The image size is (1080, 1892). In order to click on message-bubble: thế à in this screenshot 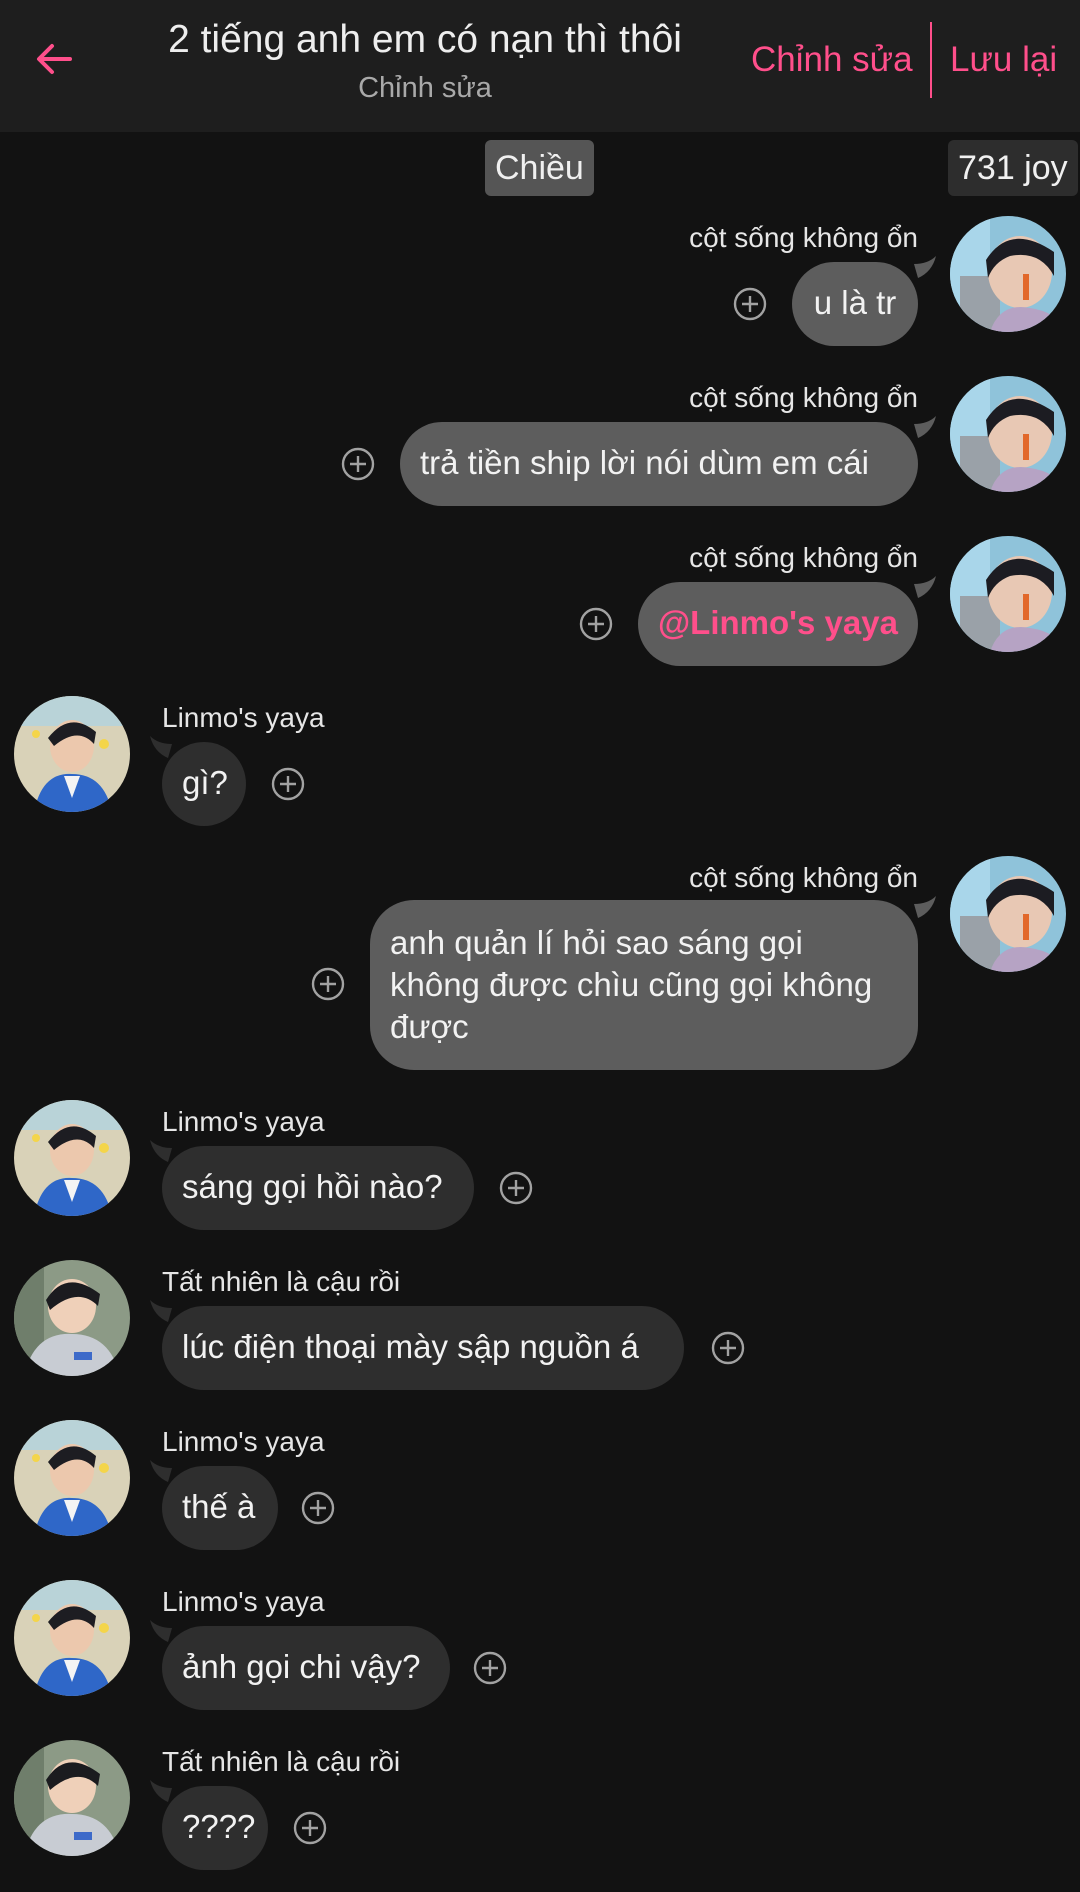, I will do `click(220, 1508)`.